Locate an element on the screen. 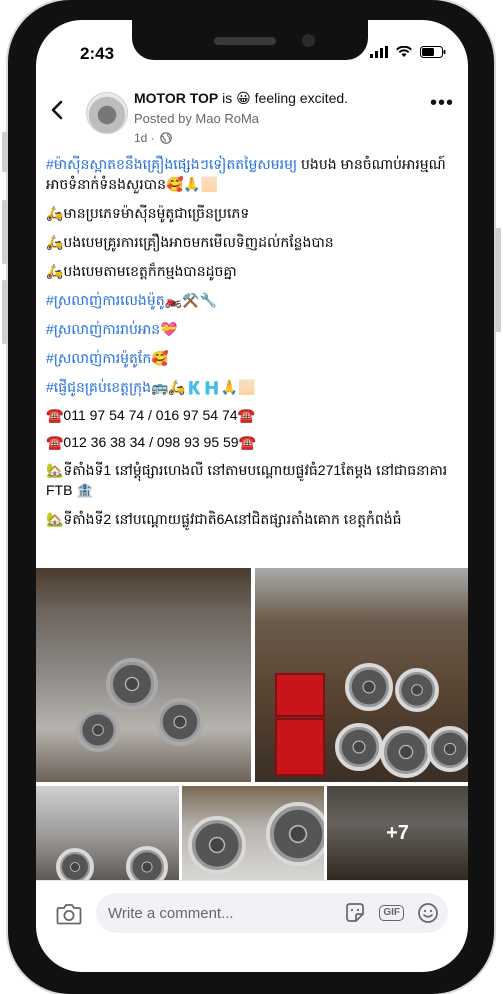 This screenshot has height=994, width=503. more-options-icon: ••• is located at coordinates (442, 103).